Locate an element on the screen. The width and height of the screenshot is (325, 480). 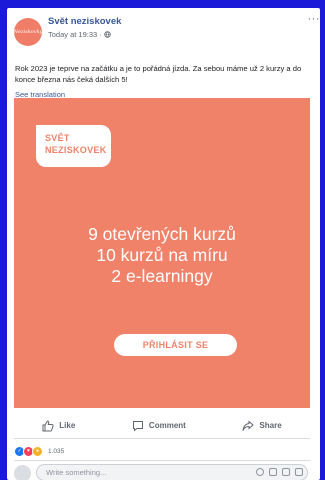
gif-icon is located at coordinates (286, 472).